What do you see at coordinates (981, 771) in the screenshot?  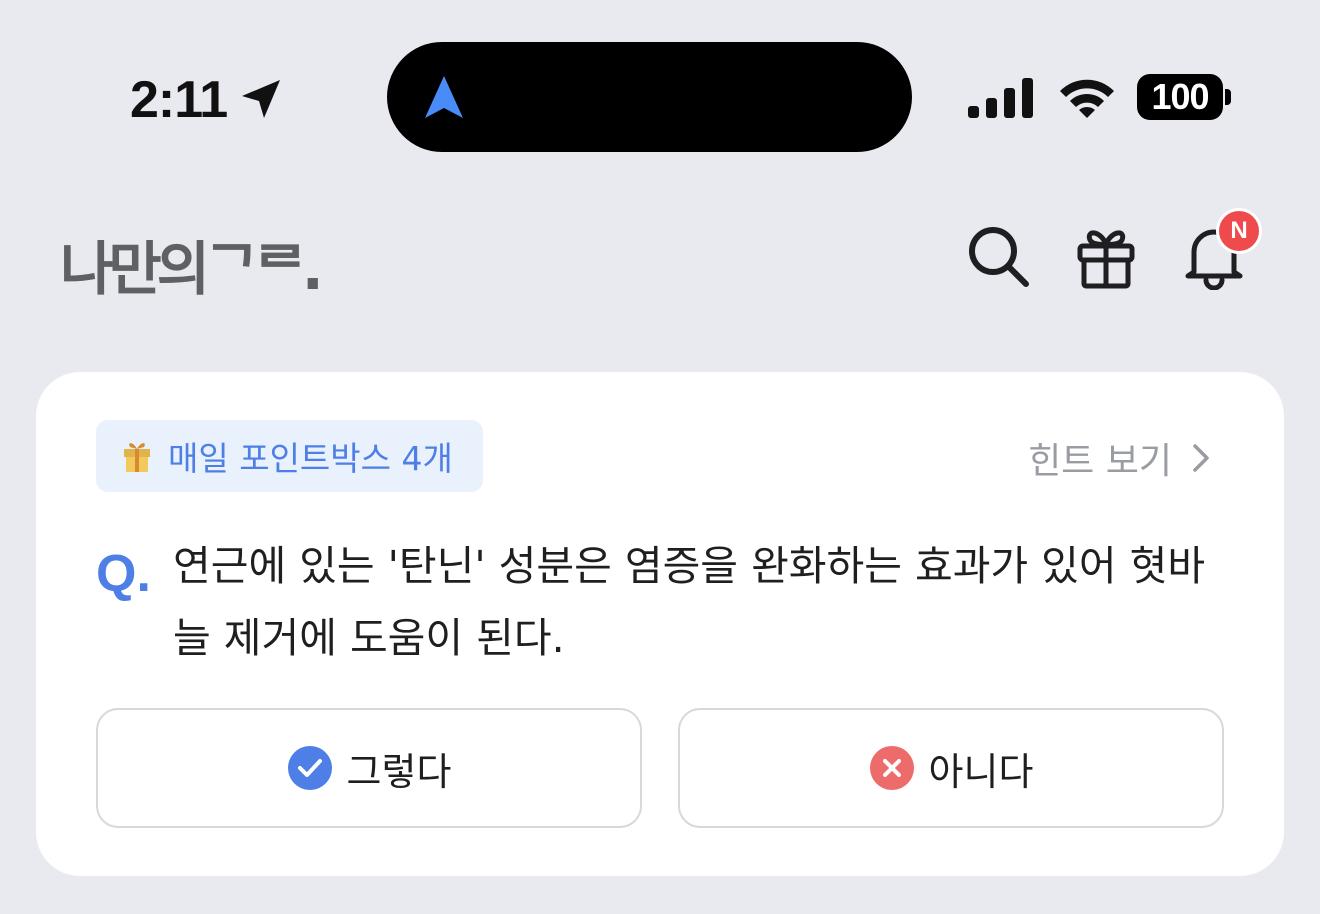 I see `no-label: 아니다` at bounding box center [981, 771].